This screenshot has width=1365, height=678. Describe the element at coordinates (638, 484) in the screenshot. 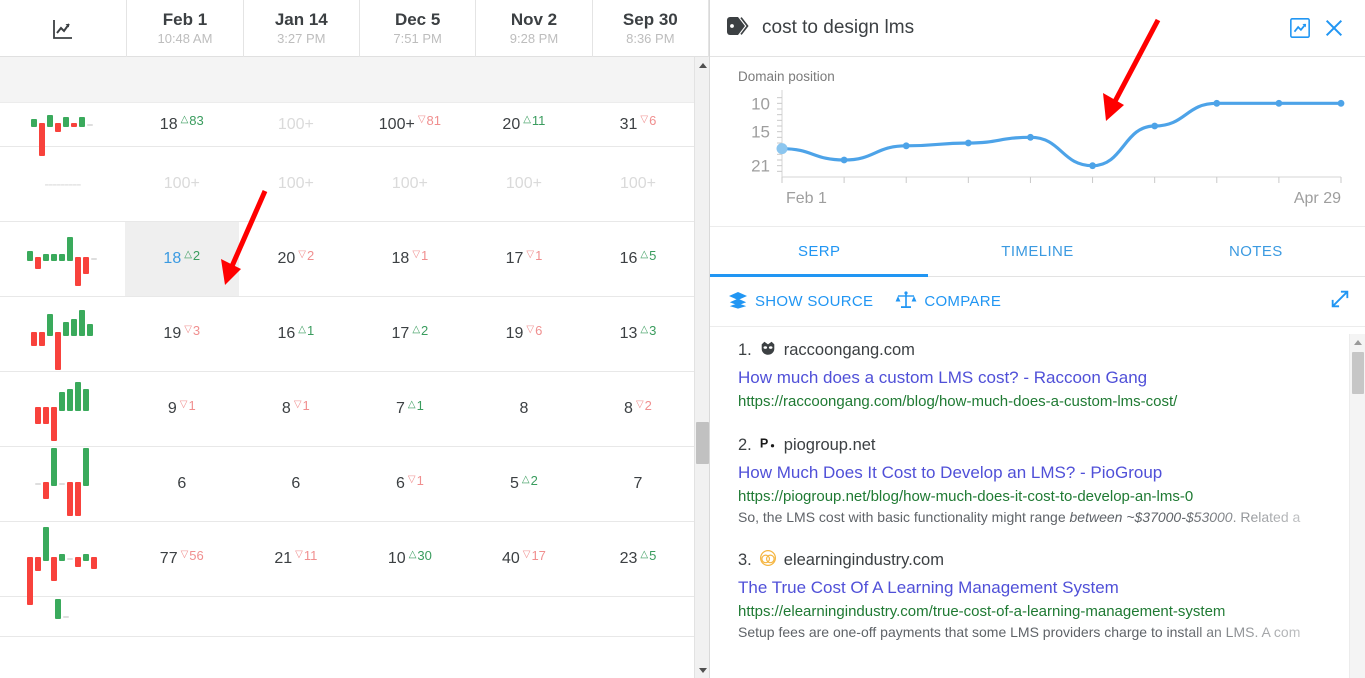

I see `rank-cell: 7` at that location.